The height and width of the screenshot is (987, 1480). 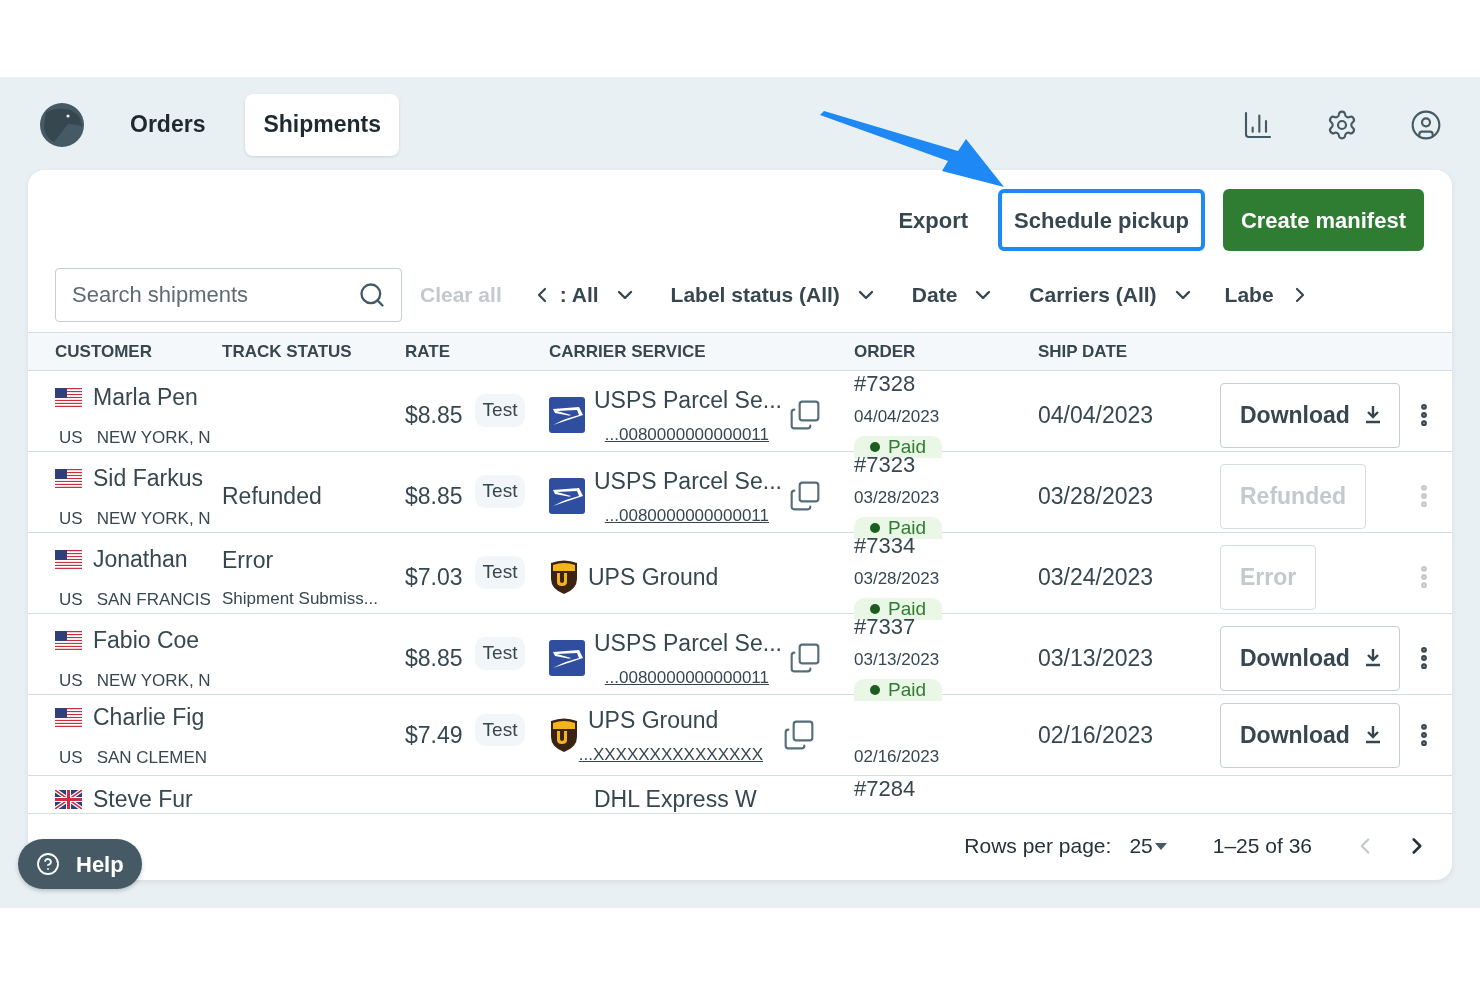 I want to click on ship-date: 03/24/2023, so click(x=1096, y=577).